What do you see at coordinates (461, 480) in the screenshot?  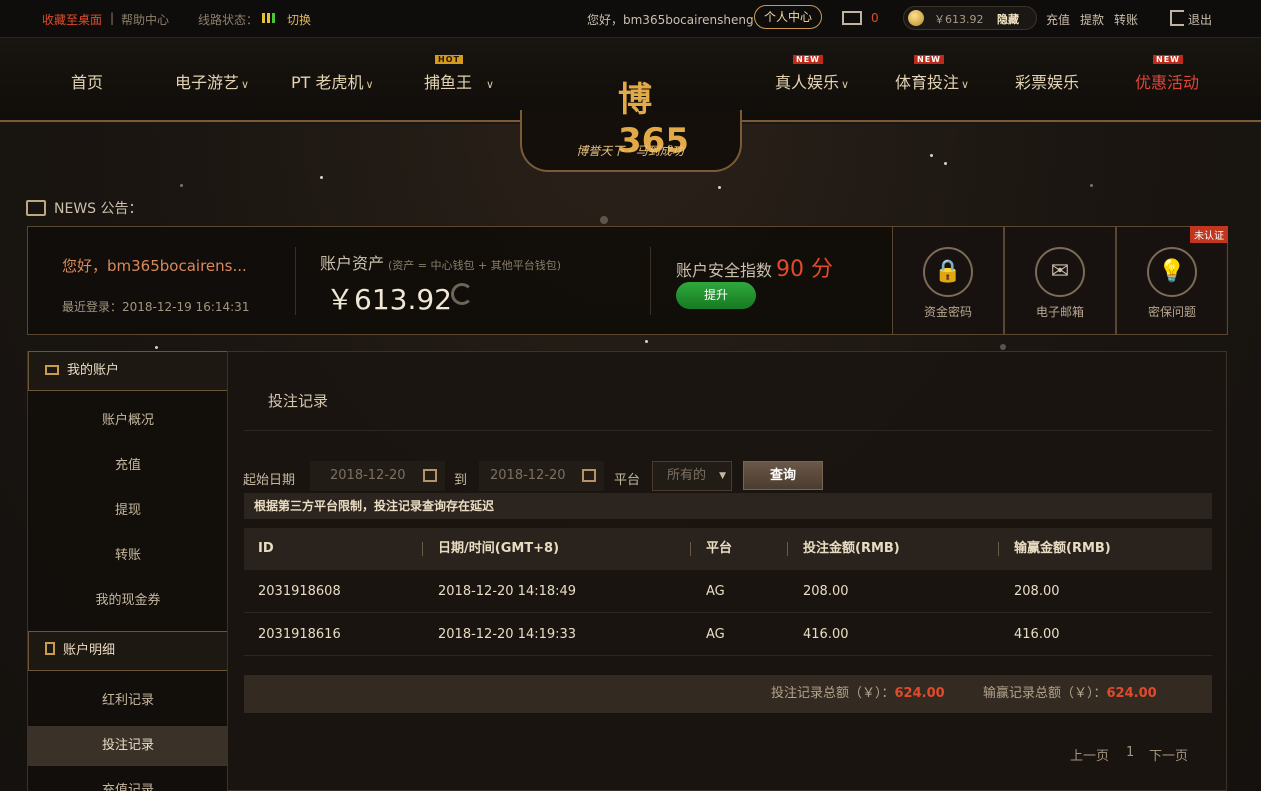 I see `to-label: 到` at bounding box center [461, 480].